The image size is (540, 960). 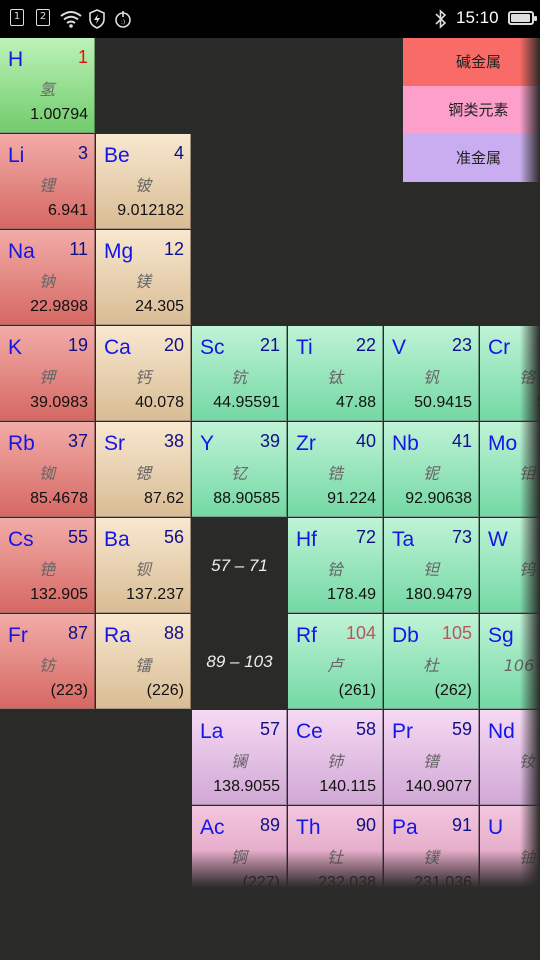 I want to click on atomic-mass: 6.941, so click(x=67, y=210).